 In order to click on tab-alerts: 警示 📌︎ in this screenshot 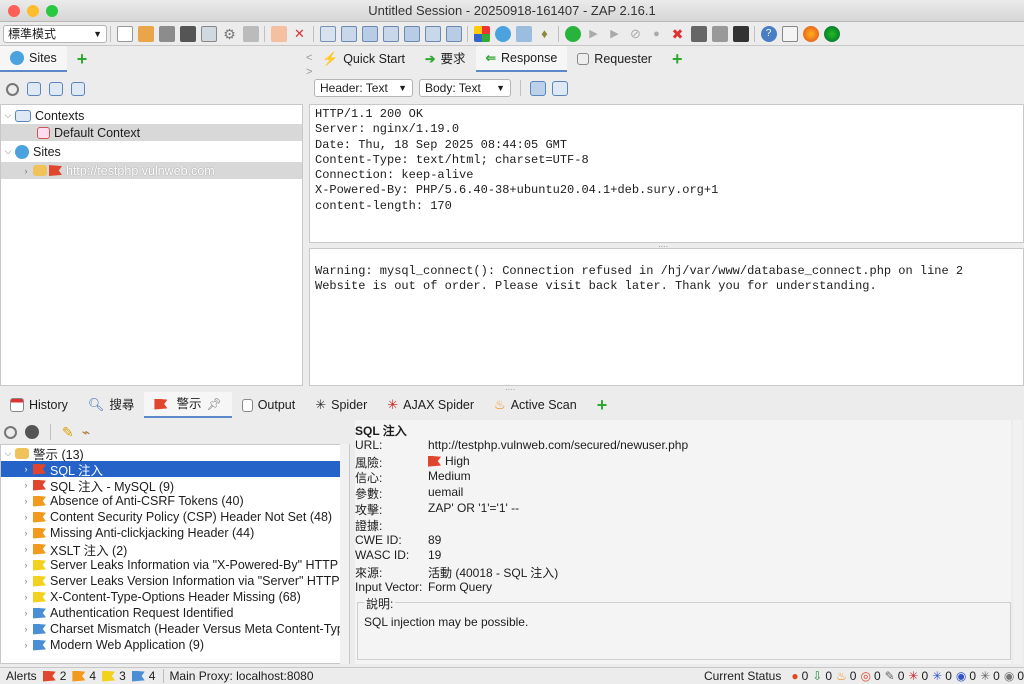, I will do `click(188, 404)`.